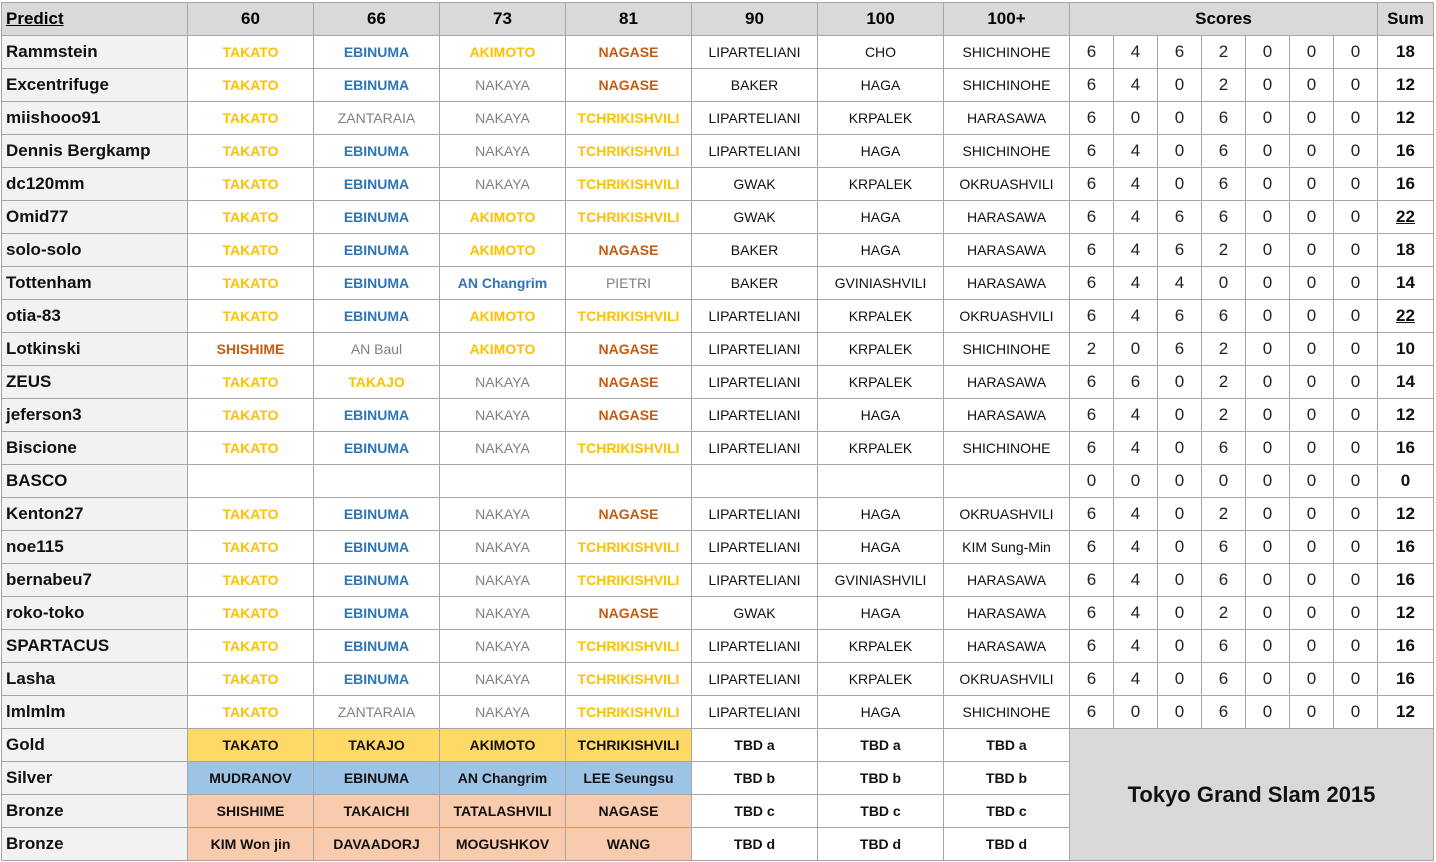  I want to click on medal-result-cell: TAKAICHI, so click(376, 811).